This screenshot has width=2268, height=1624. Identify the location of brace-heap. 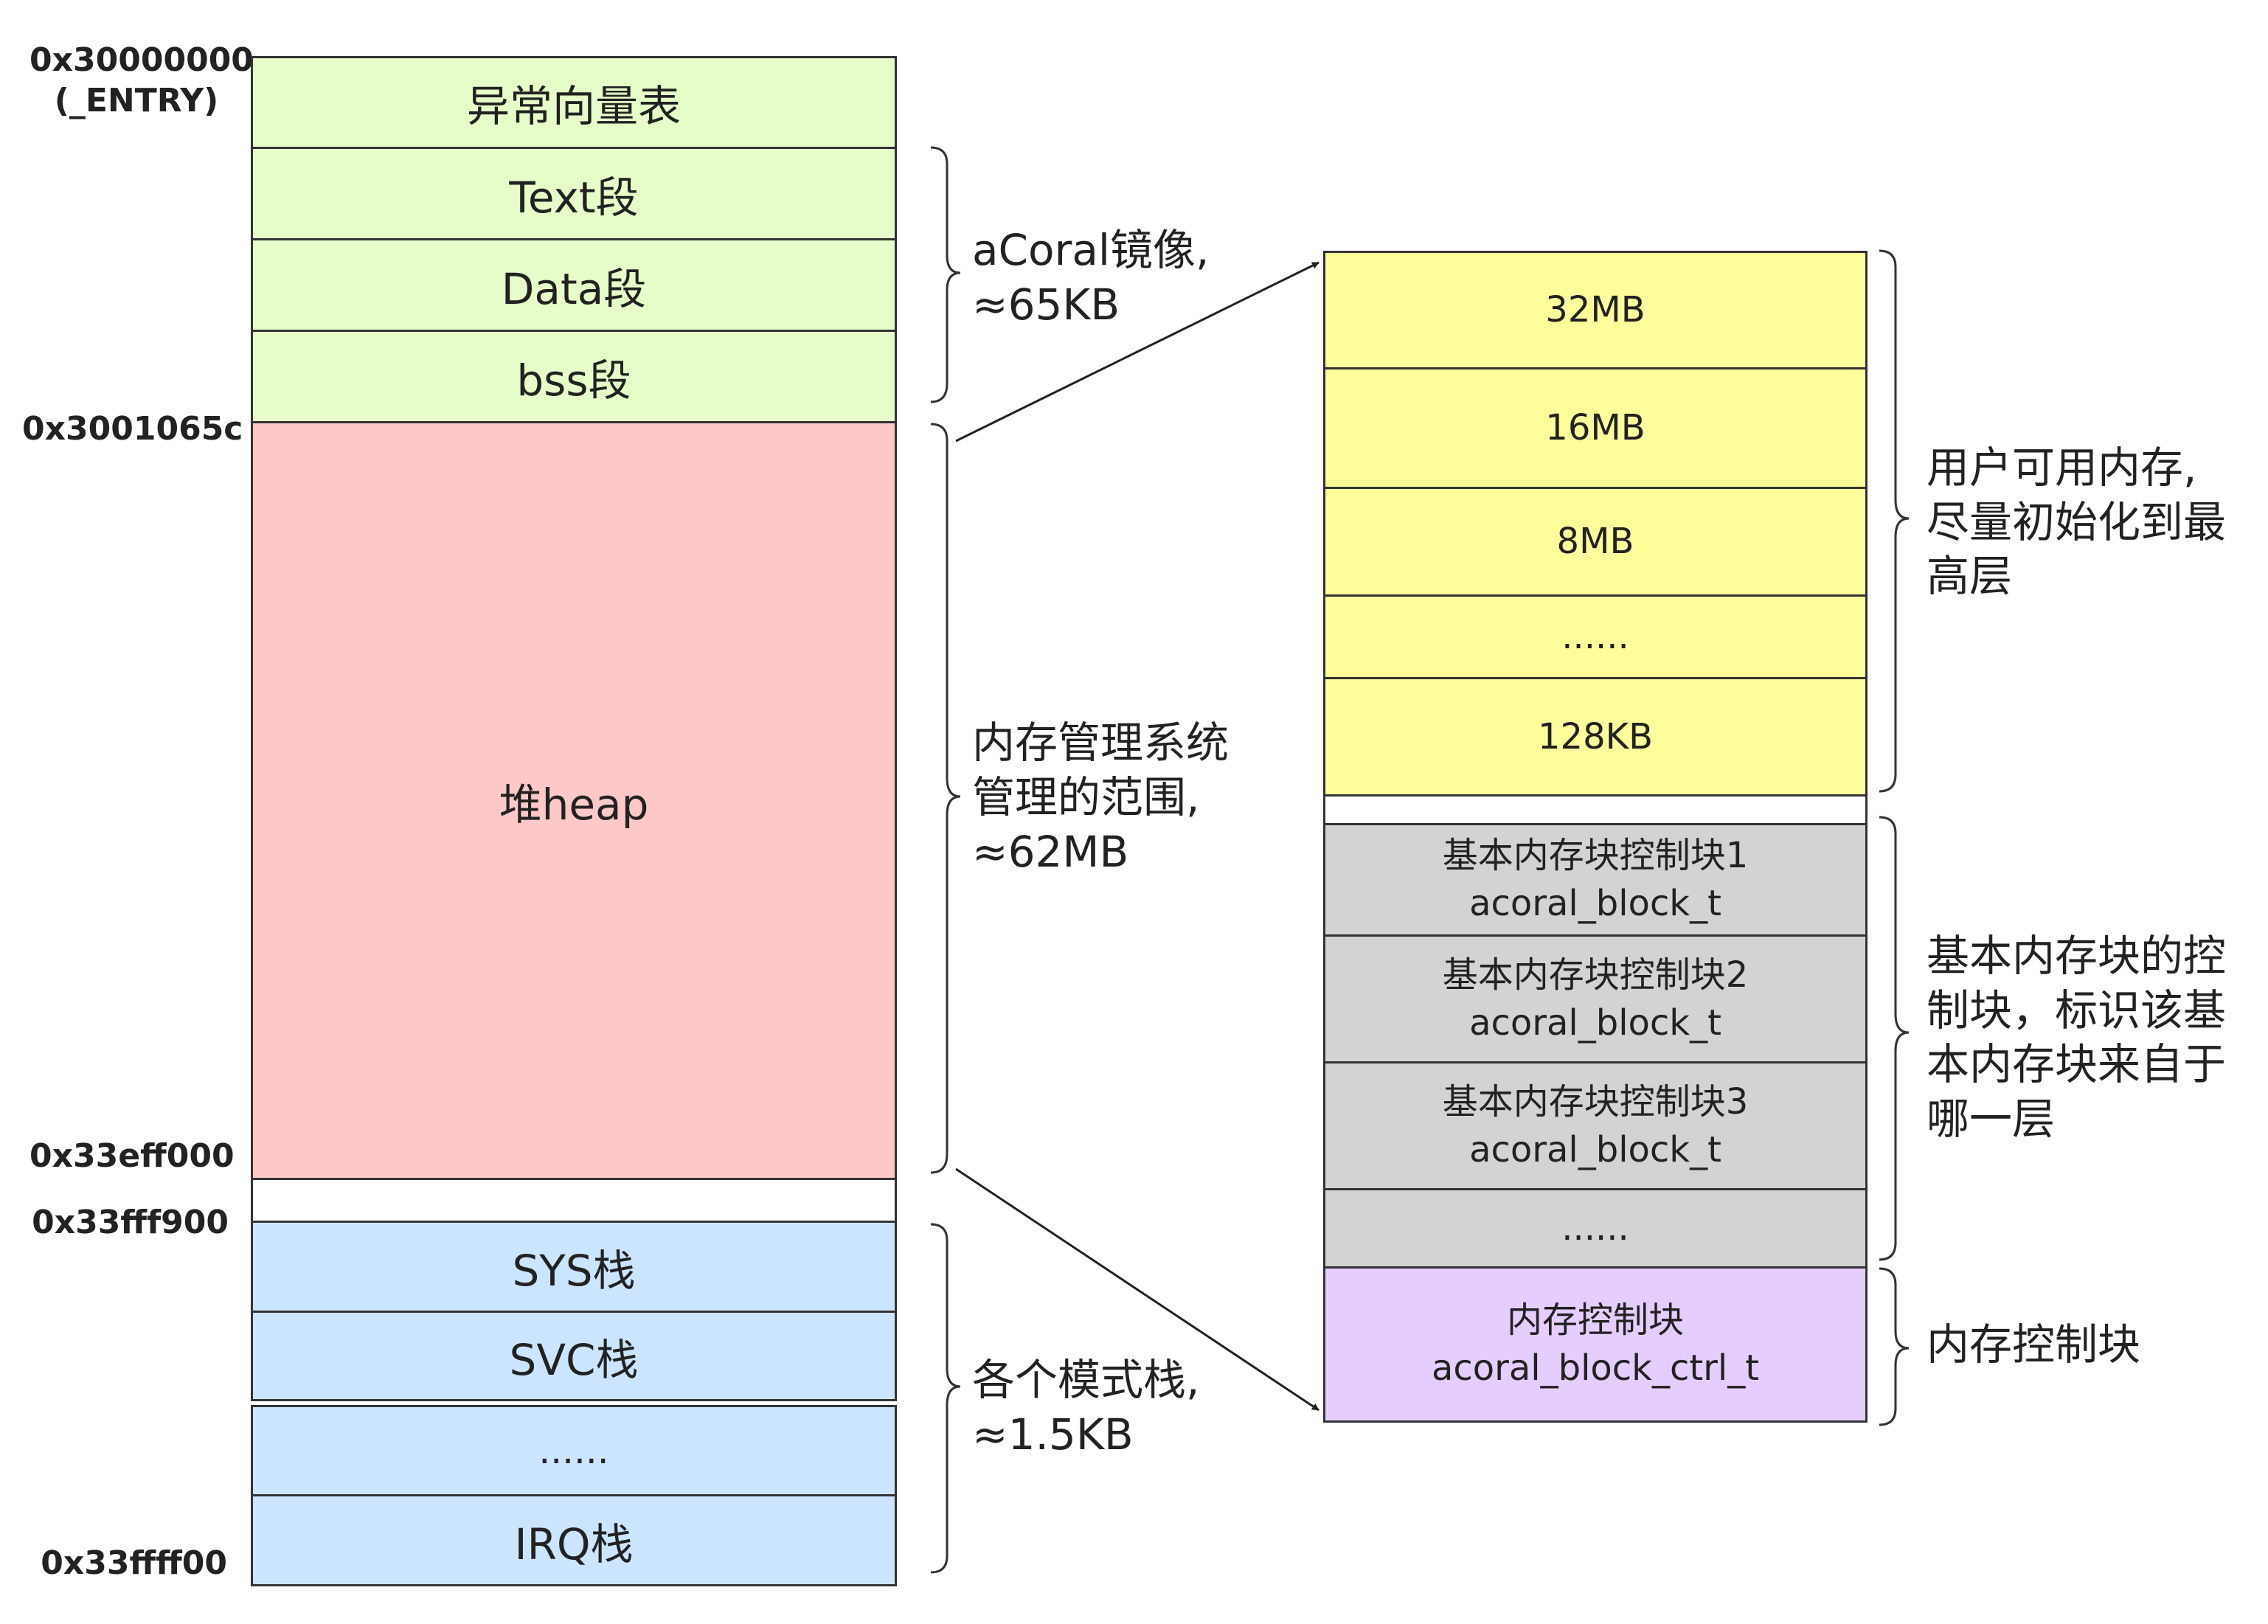
(945, 798).